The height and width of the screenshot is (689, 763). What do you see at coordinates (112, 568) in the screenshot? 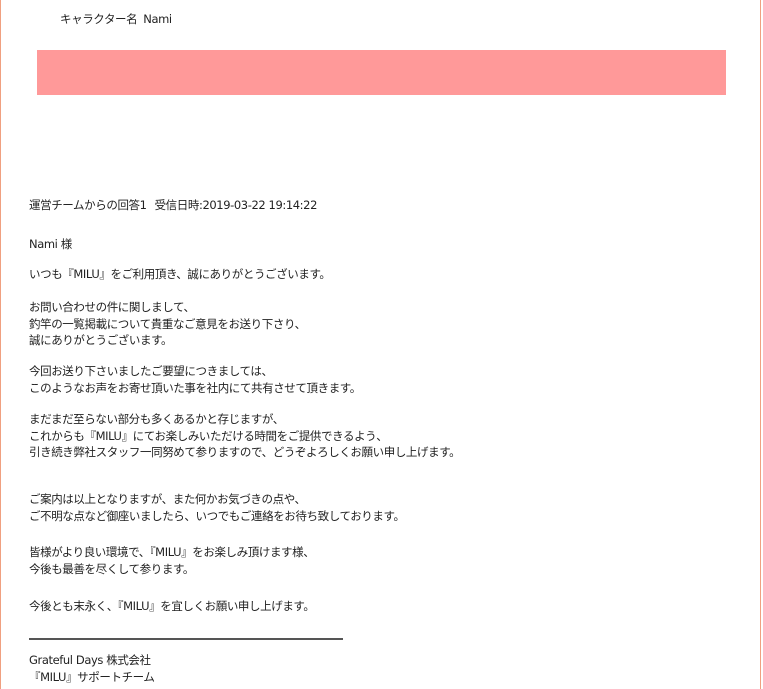
I see `paragraph-line: 今後も最善を尽くして参ります。` at bounding box center [112, 568].